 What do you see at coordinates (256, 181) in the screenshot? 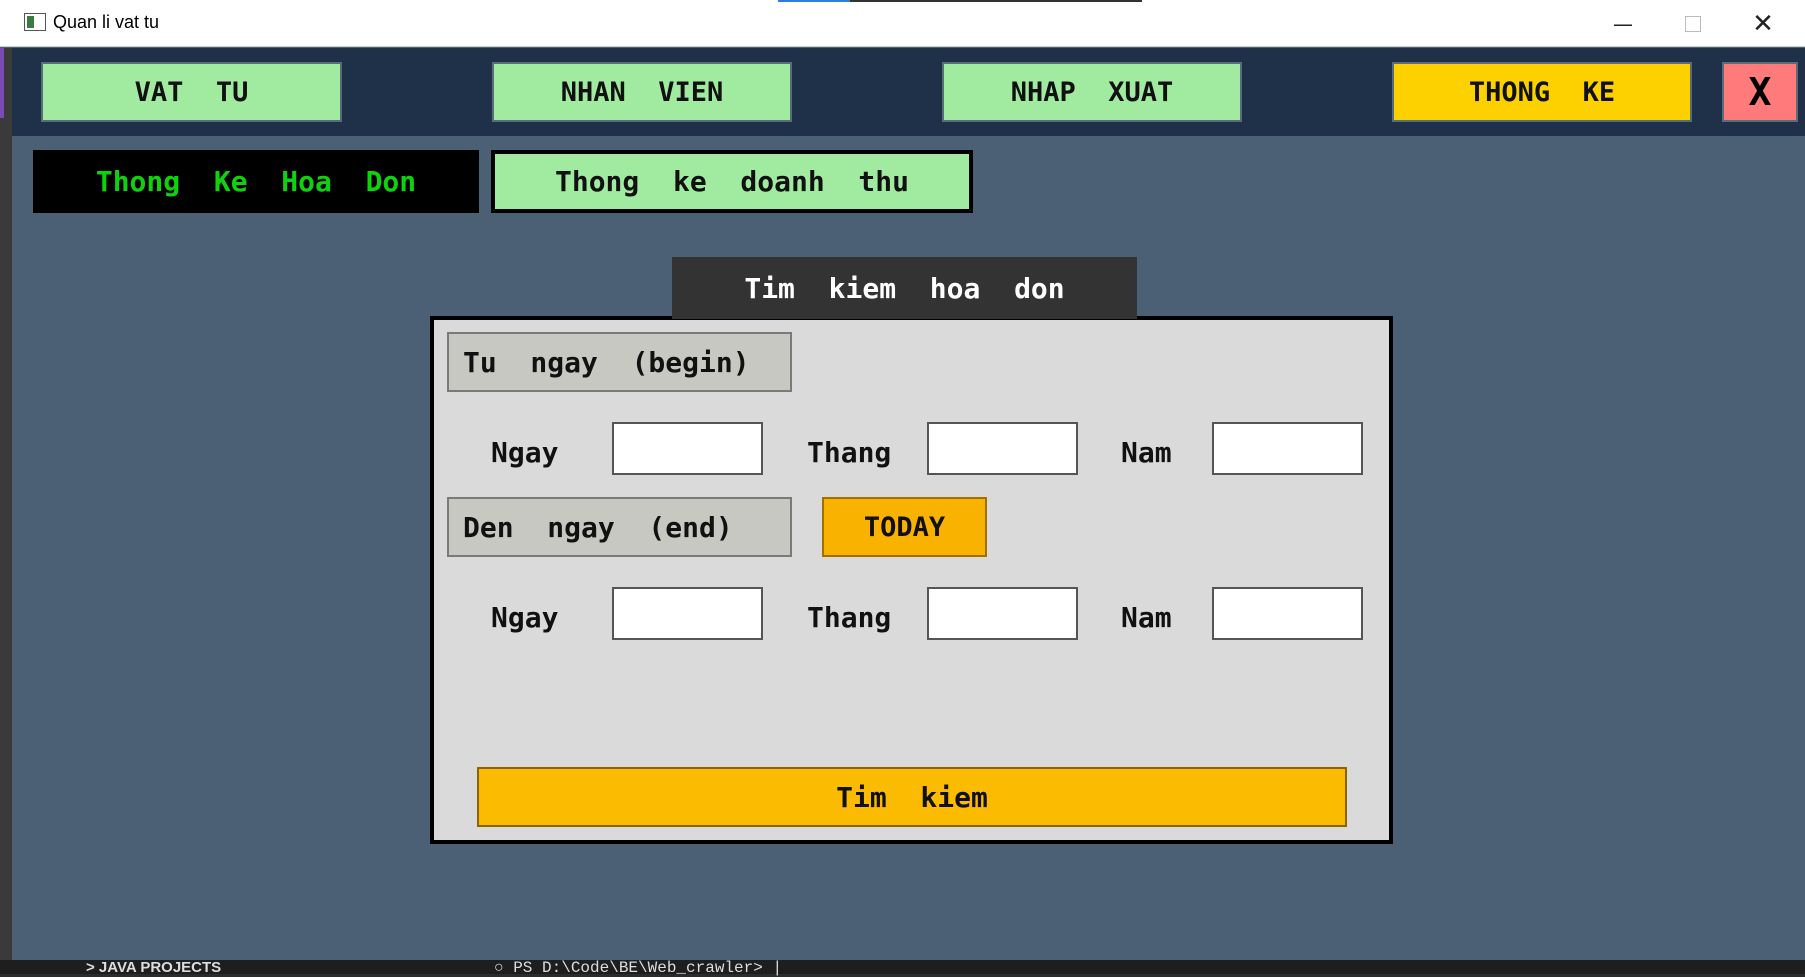
I see `tab-thong-ke-hoa-don: Thong Ke Hoa Don` at bounding box center [256, 181].